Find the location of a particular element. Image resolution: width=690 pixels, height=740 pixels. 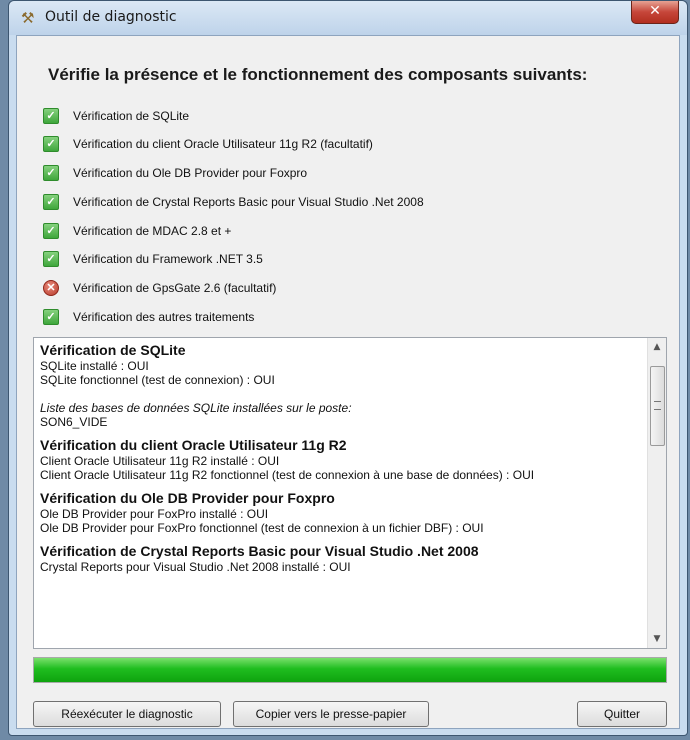

scroll-thumb is located at coordinates (657, 406).